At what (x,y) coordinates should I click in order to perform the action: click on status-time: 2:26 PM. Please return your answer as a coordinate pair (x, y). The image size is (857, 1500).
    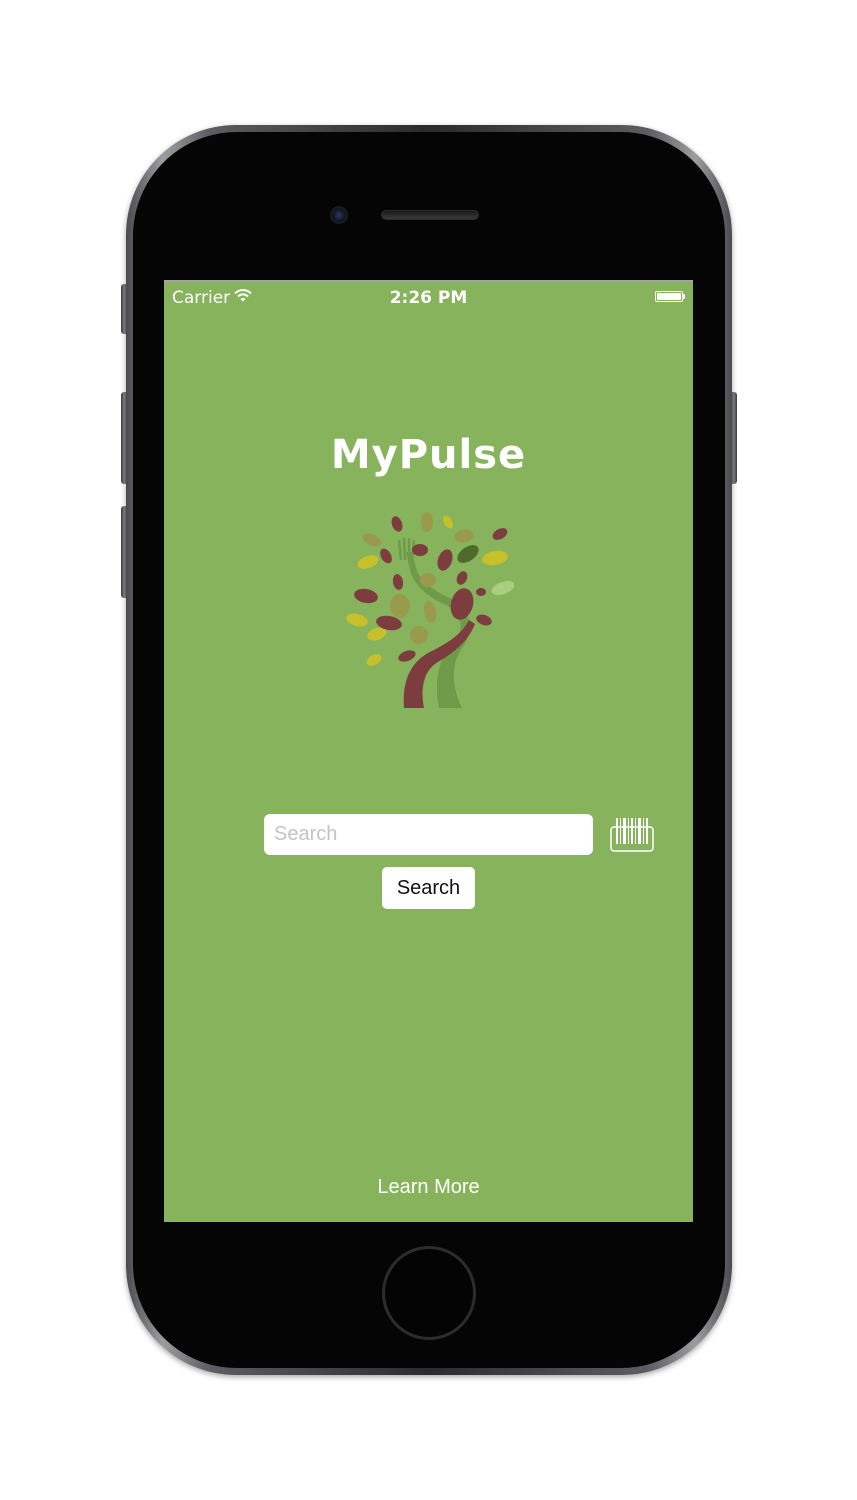
    Looking at the image, I should click on (428, 298).